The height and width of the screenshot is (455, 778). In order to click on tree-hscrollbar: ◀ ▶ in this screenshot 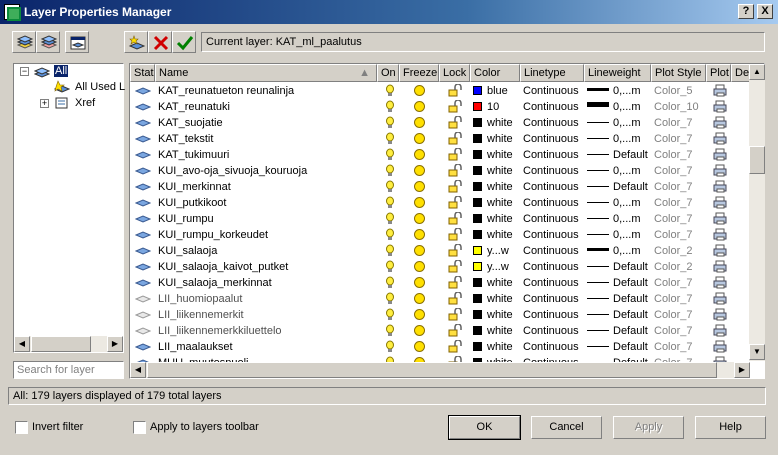, I will do `click(68, 344)`.